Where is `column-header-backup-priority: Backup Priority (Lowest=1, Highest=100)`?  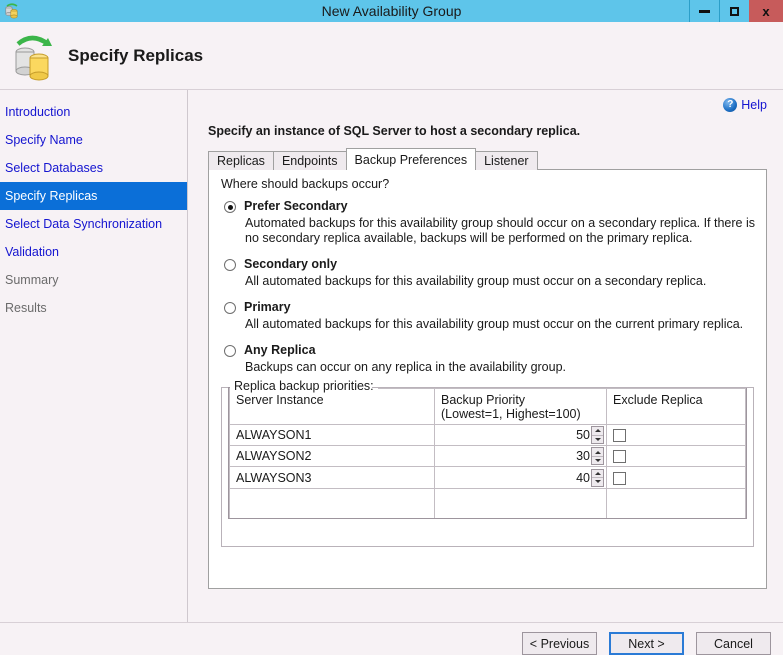 column-header-backup-priority: Backup Priority (Lowest=1, Highest=100) is located at coordinates (520, 406).